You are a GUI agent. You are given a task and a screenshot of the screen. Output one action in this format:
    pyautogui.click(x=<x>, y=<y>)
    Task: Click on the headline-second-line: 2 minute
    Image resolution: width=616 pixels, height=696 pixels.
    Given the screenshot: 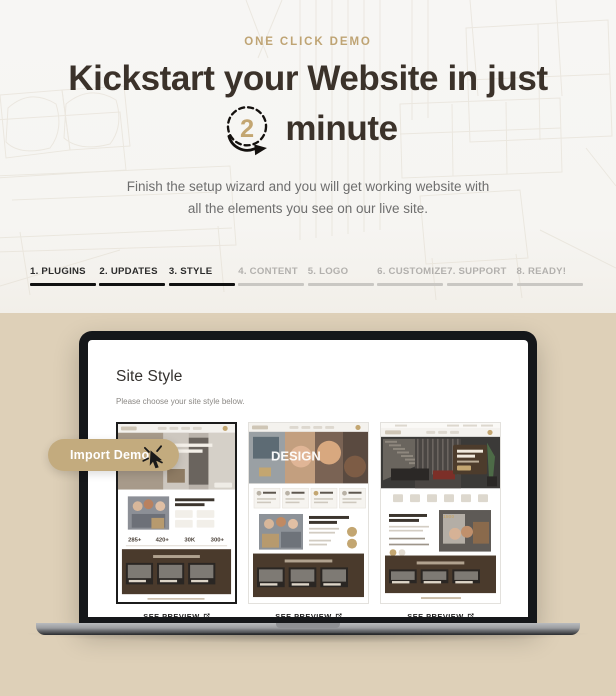 What is the action you would take?
    pyautogui.click(x=308, y=129)
    